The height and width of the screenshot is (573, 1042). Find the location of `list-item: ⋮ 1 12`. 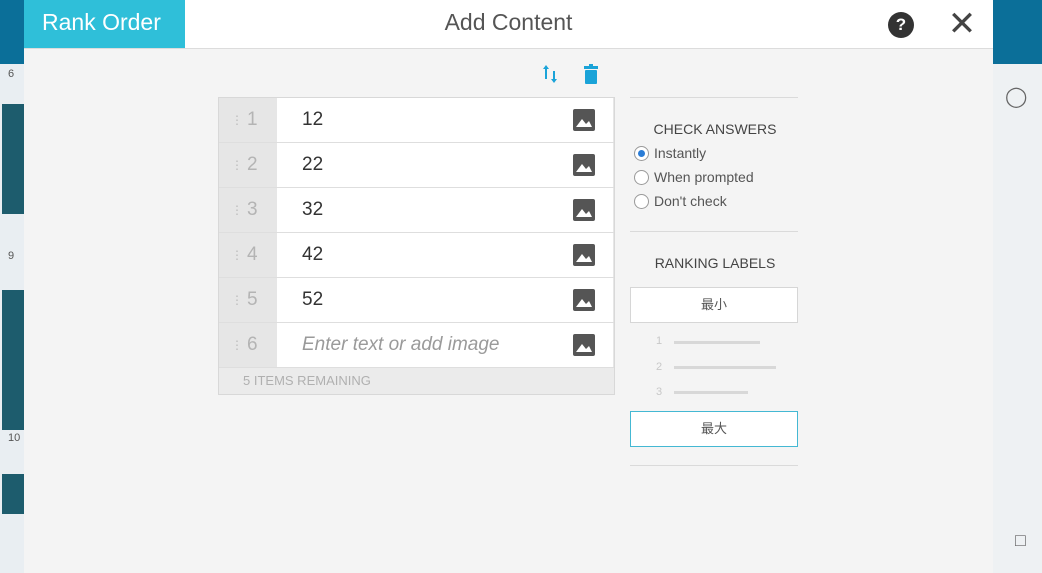

list-item: ⋮ 1 12 is located at coordinates (416, 120).